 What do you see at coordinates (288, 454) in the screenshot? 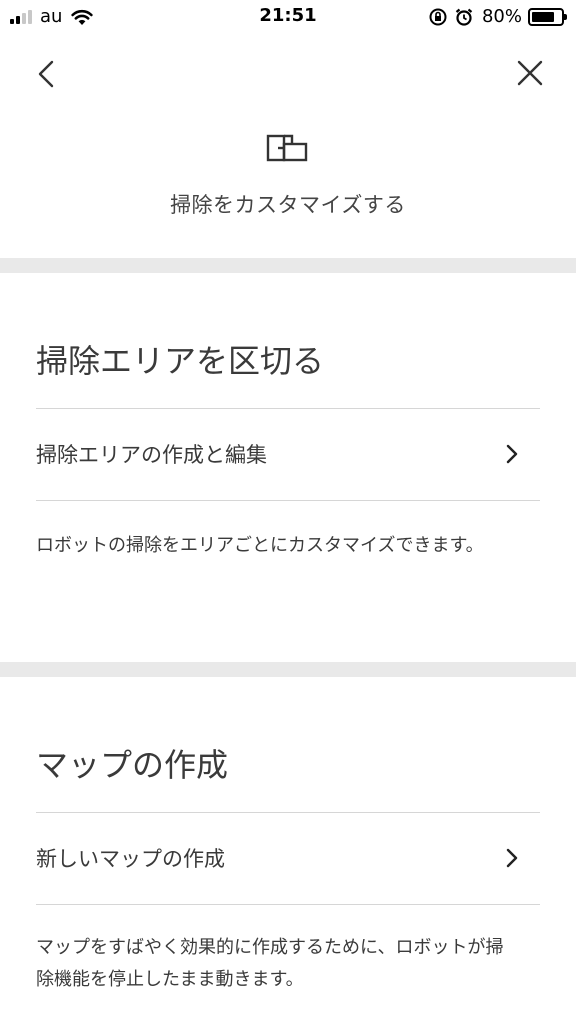
I see `create-edit-area-row: 掃除エリアの作成と編集` at bounding box center [288, 454].